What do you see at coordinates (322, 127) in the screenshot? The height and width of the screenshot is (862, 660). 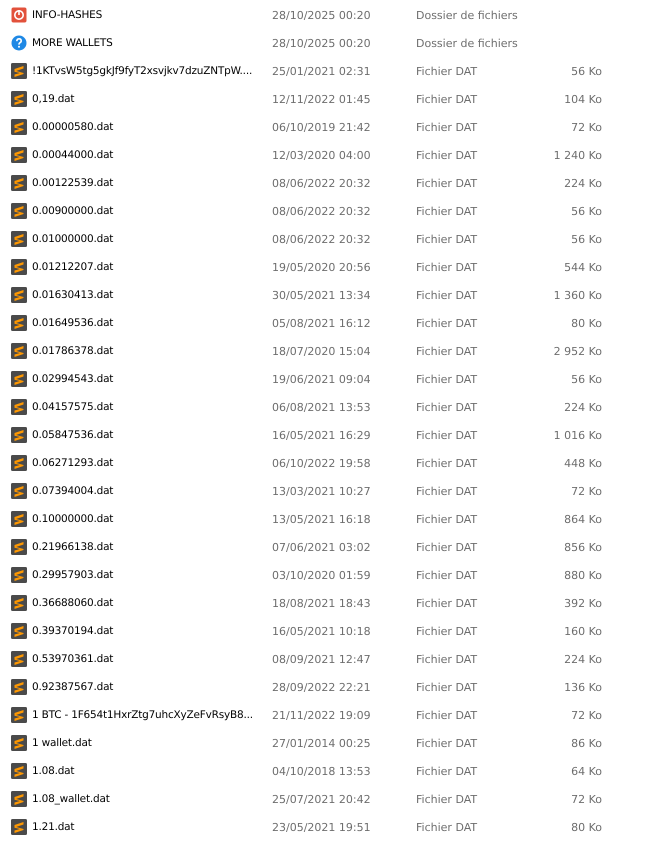 I see `modified-date: 06/10/2019 21:42` at bounding box center [322, 127].